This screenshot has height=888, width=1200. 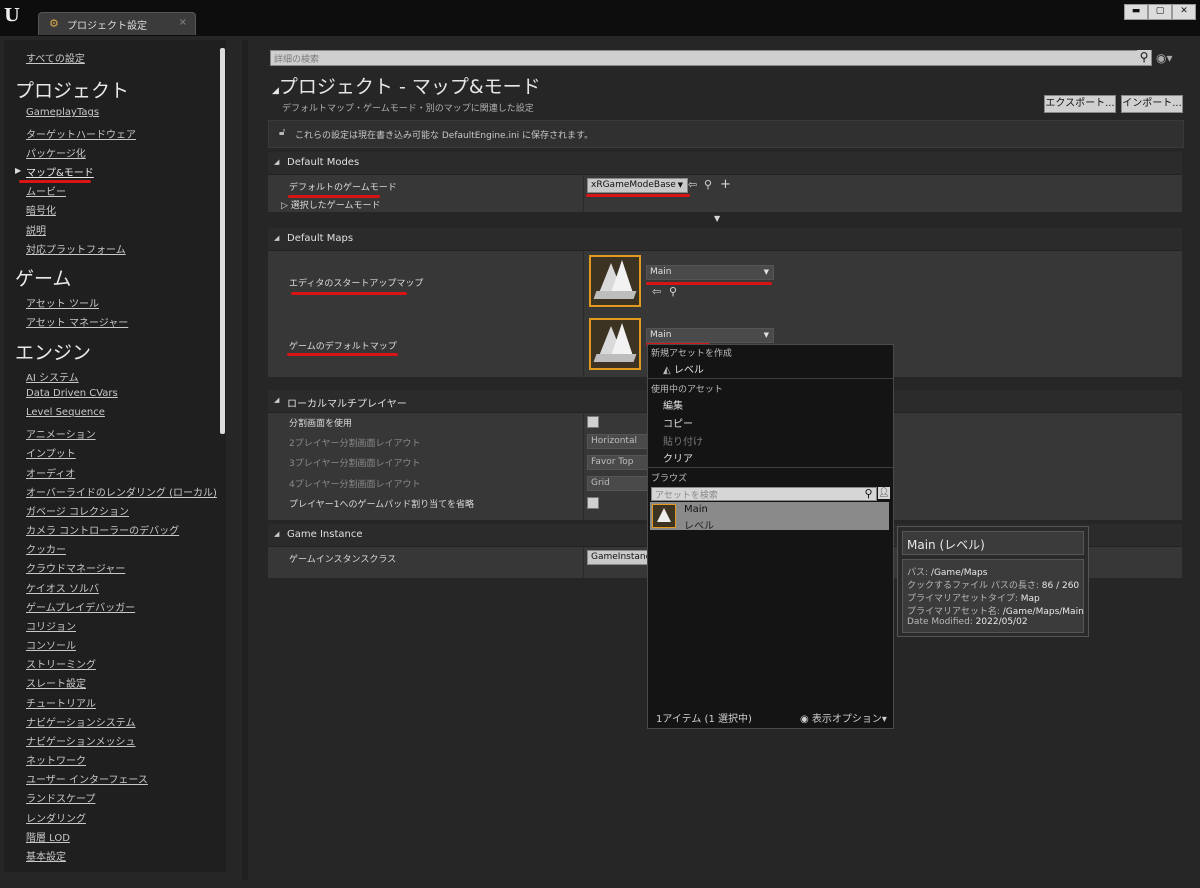 What do you see at coordinates (76, 248) in the screenshot?
I see `sidebar-item-supported-platforms: 対応プラットフォーム` at bounding box center [76, 248].